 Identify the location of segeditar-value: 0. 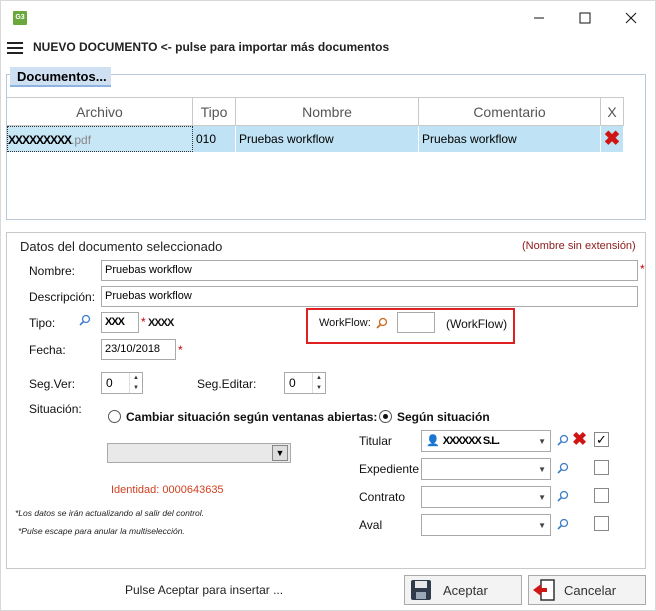
(292, 383).